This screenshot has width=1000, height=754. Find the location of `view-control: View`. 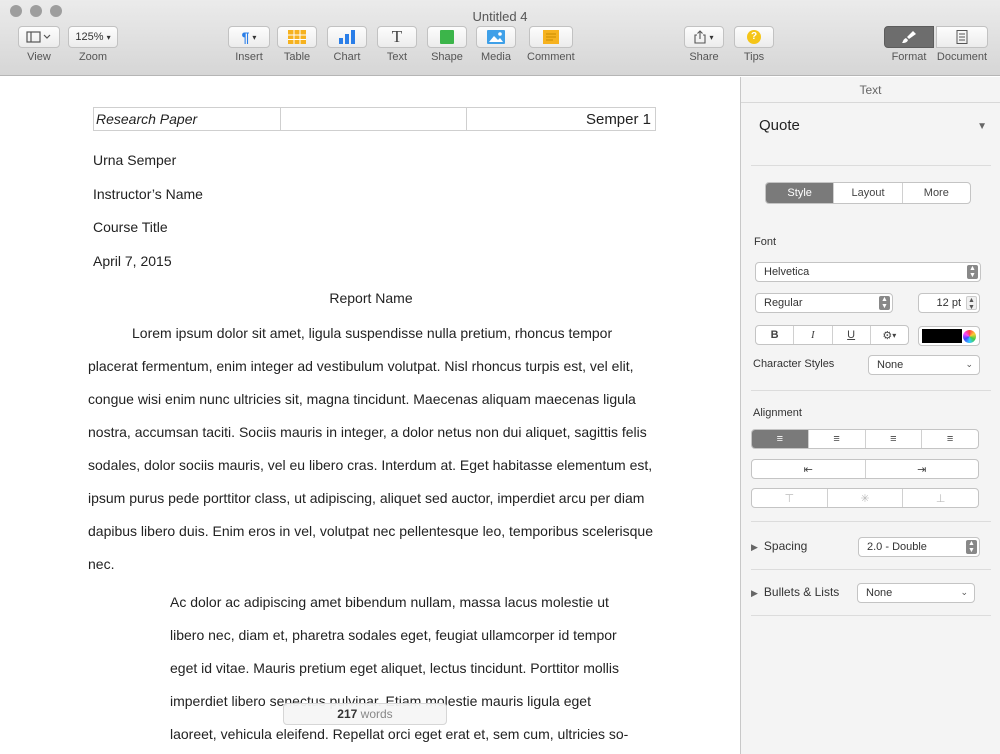

view-control: View is located at coordinates (39, 44).